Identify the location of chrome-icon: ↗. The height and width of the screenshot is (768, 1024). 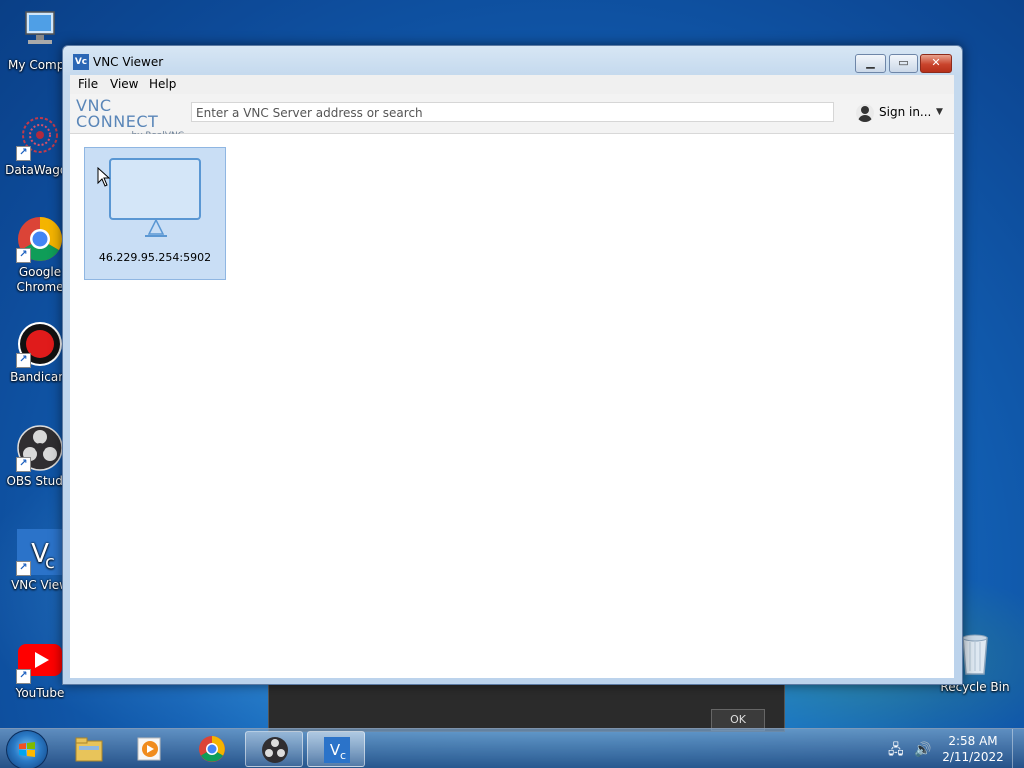
(40, 239).